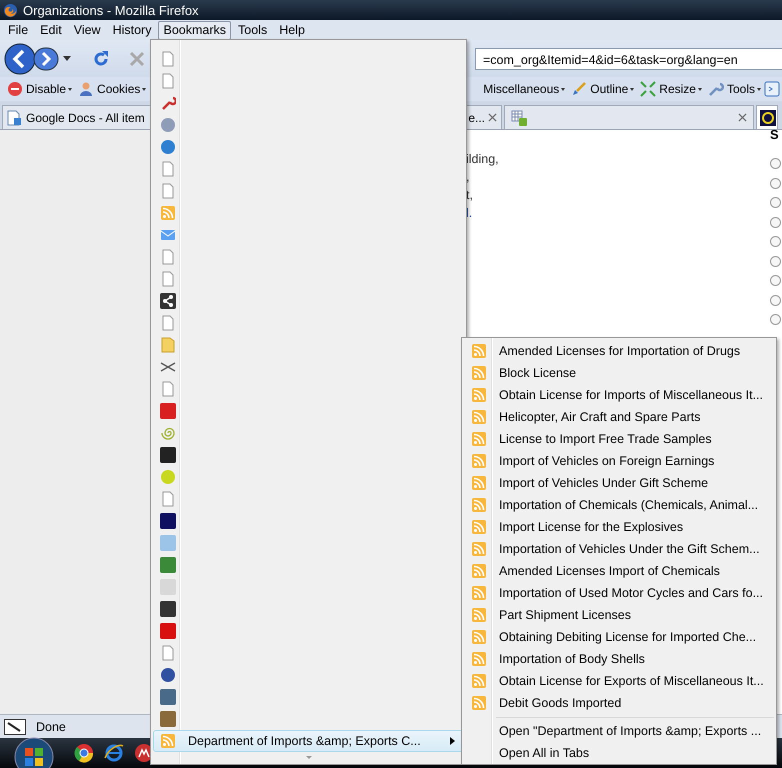 The image size is (782, 768). I want to click on toolbar-button: Tools, so click(734, 89).